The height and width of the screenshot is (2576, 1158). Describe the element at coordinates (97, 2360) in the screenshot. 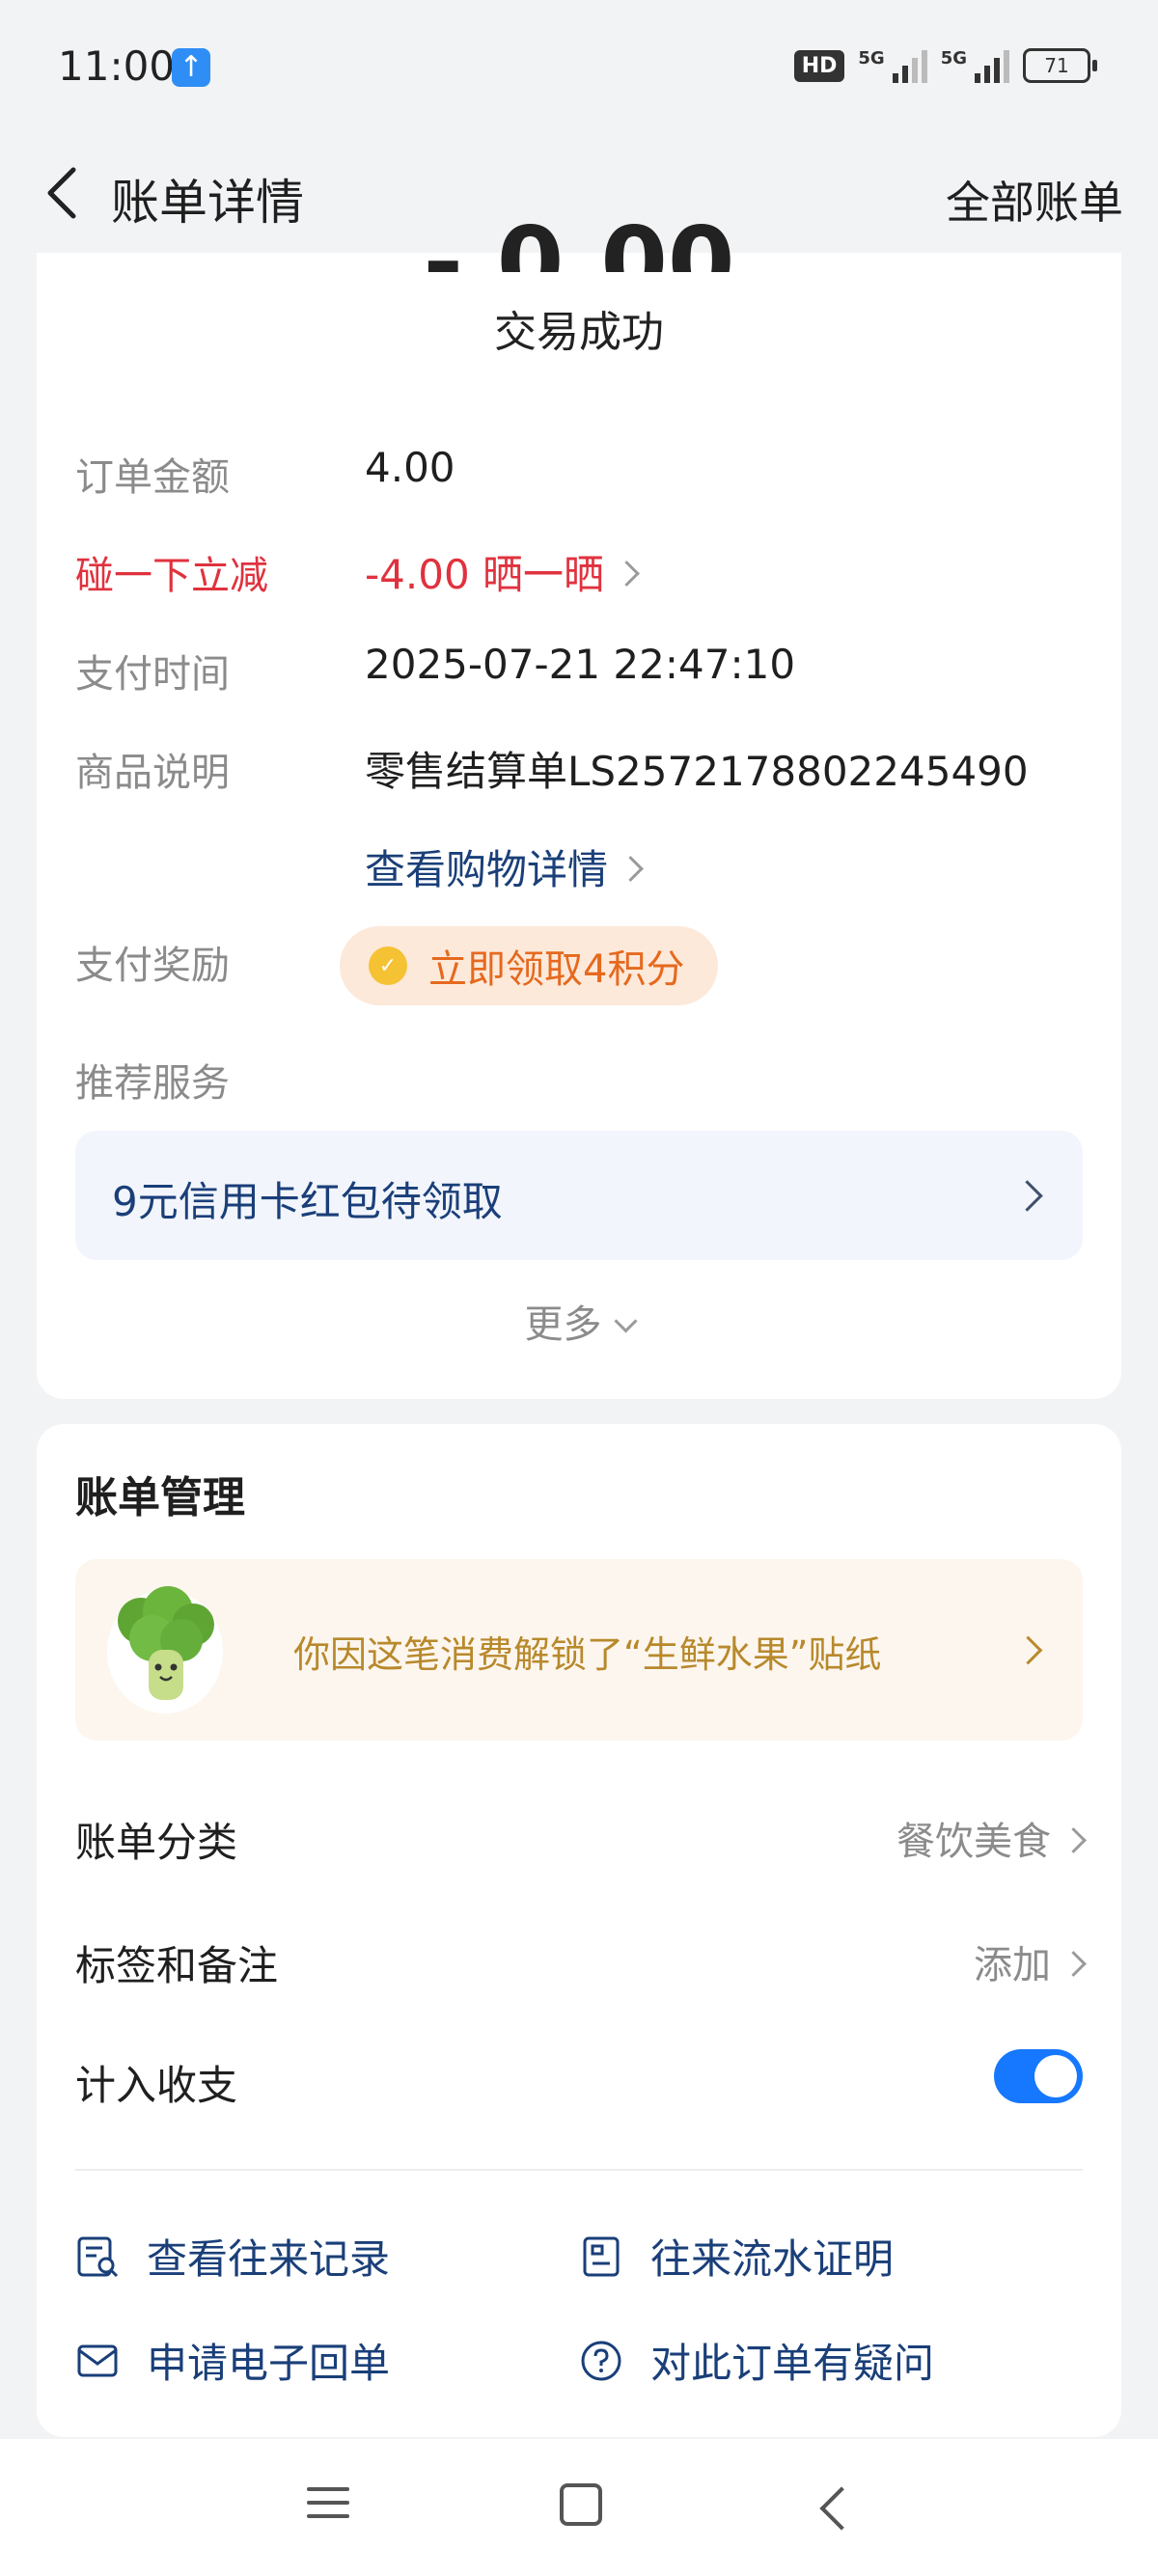

I see `envelope-icon` at that location.